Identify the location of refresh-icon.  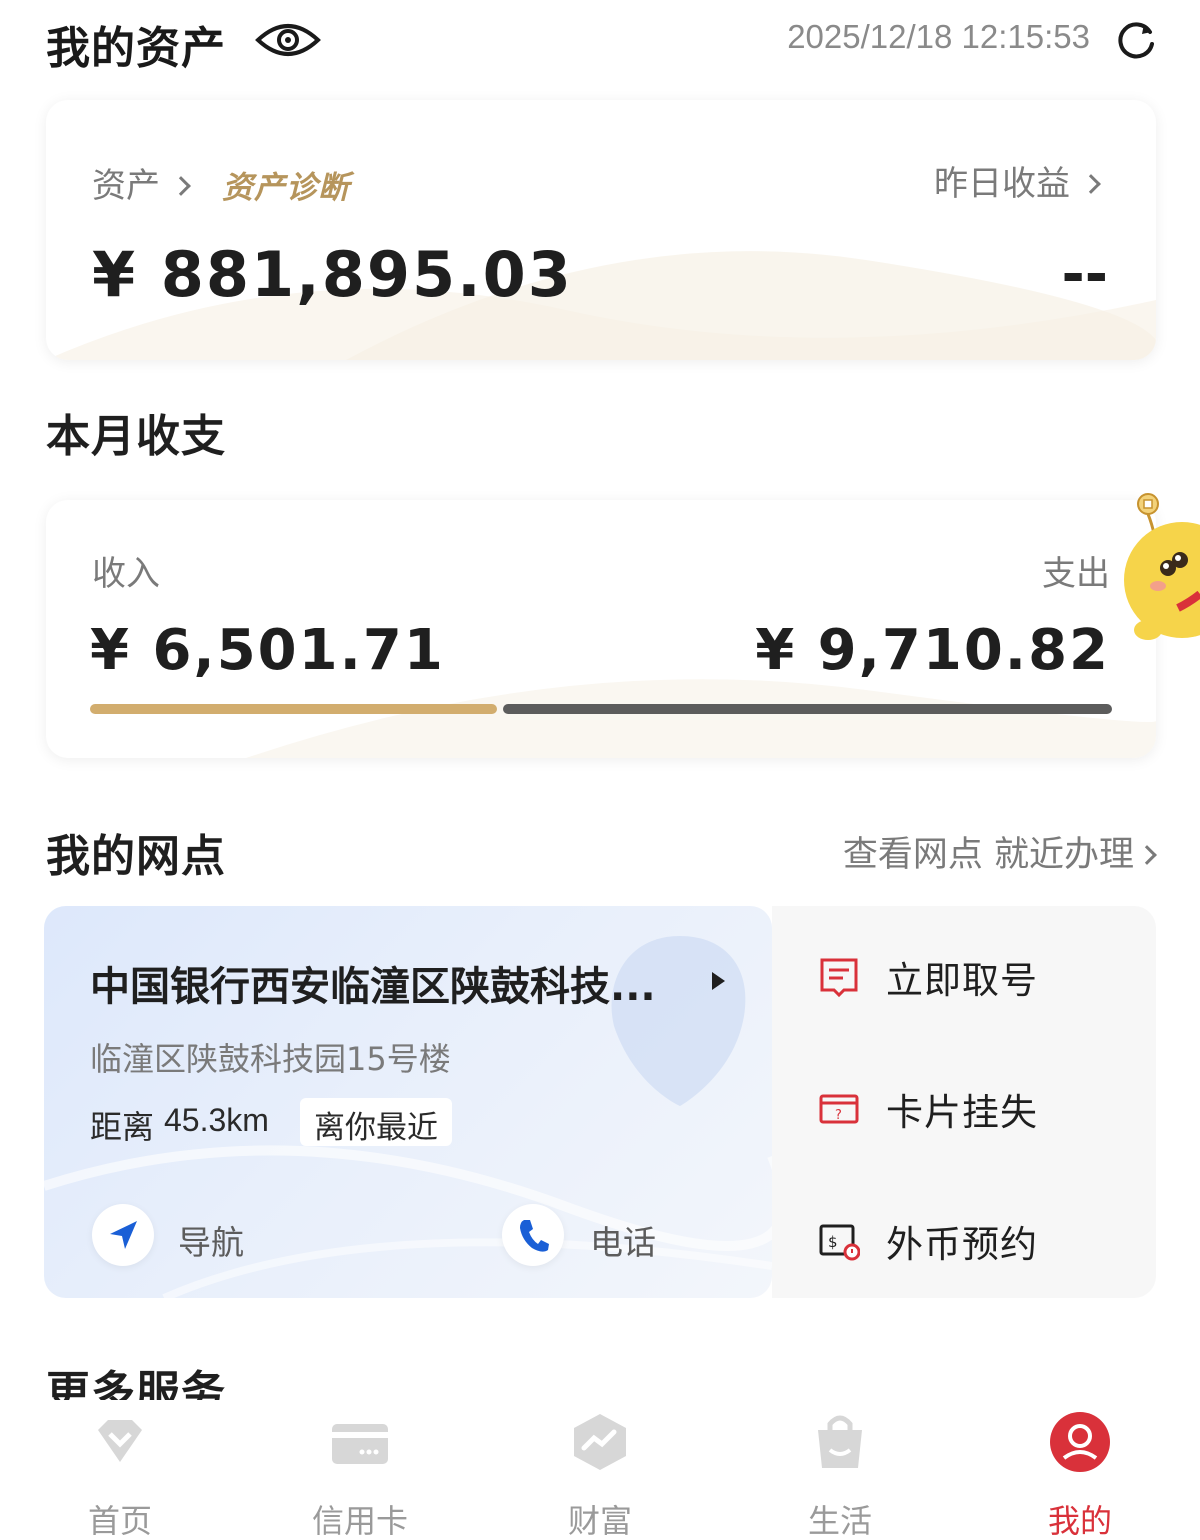
(1136, 40).